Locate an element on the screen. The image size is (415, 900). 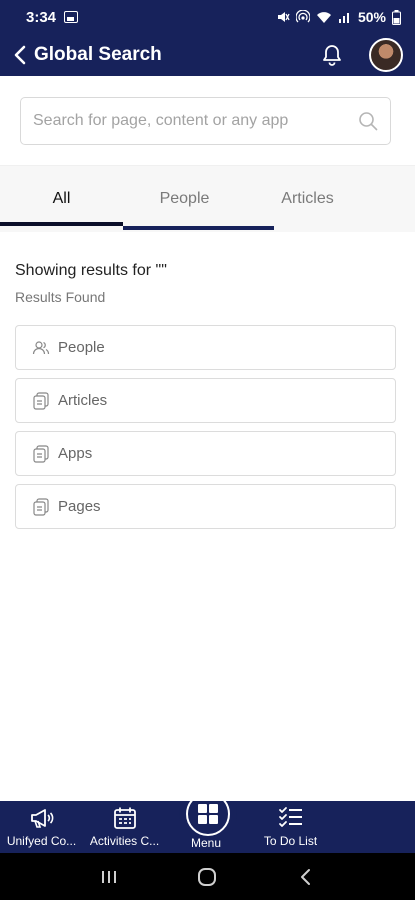
nav-item-empty is located at coordinates (373, 827).